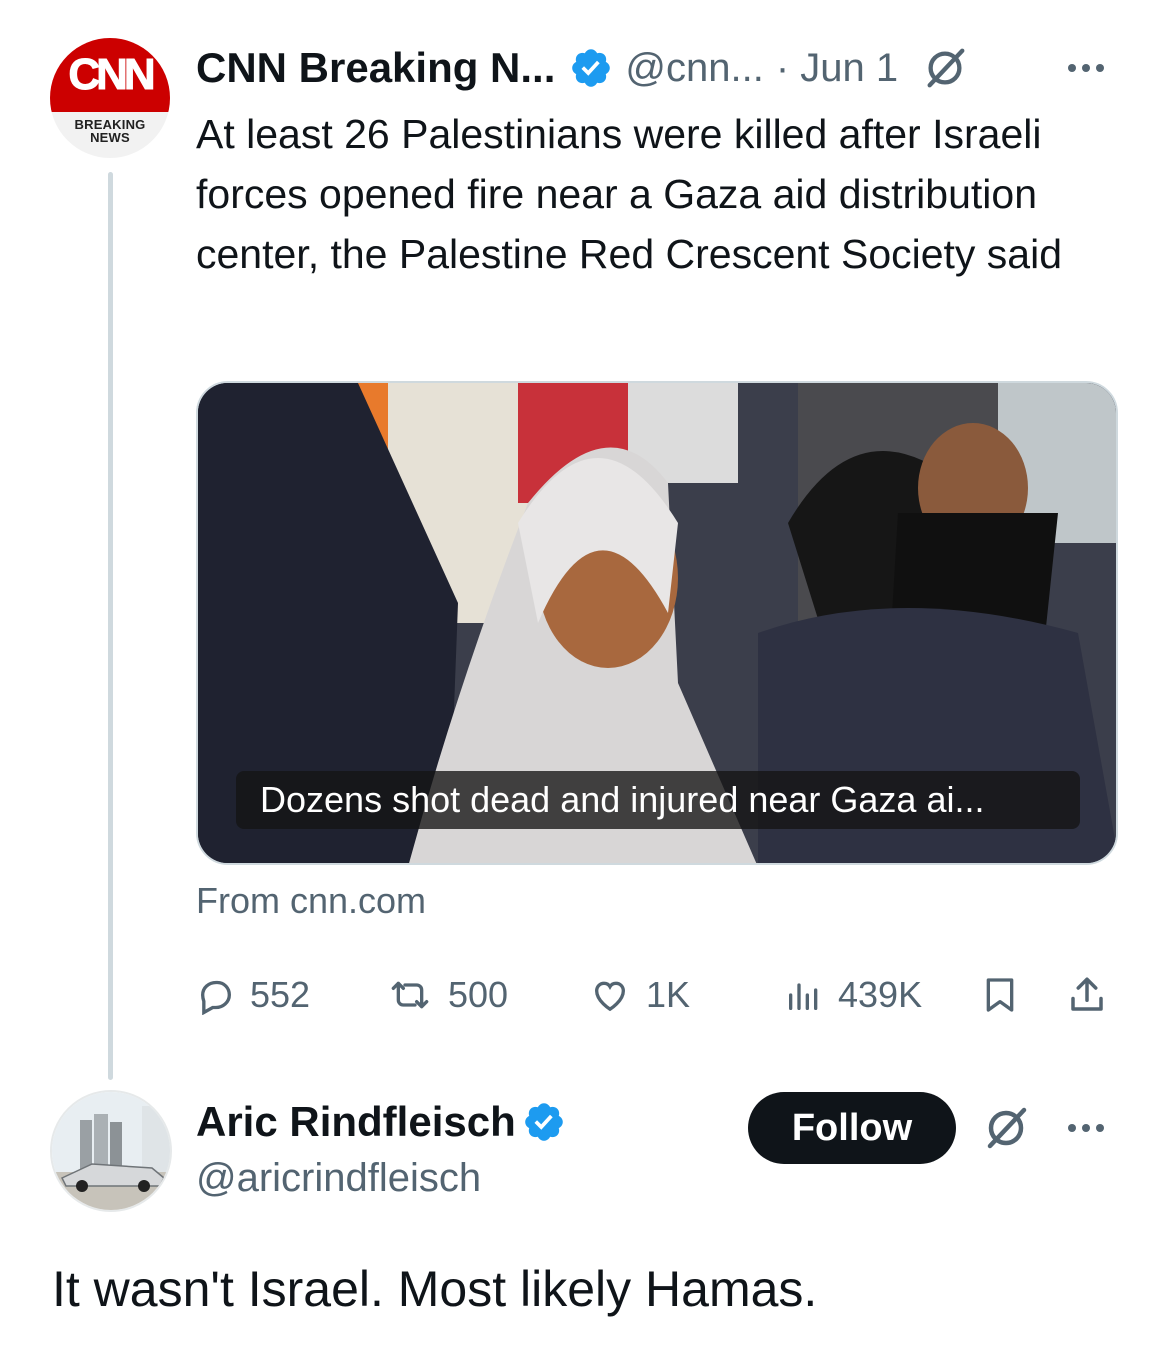 The height and width of the screenshot is (1357, 1170). I want to click on bookmark-icon, so click(1000, 995).